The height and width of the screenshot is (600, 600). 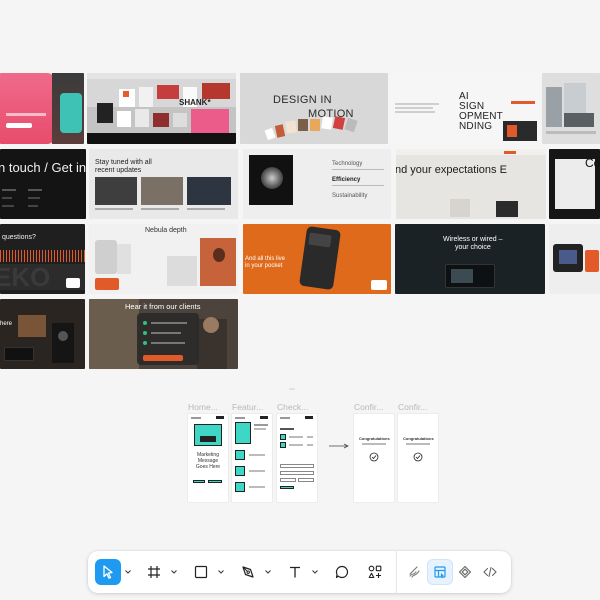 What do you see at coordinates (208, 461) in the screenshot?
I see `home-hero-message: Marketing Message Goes Here` at bounding box center [208, 461].